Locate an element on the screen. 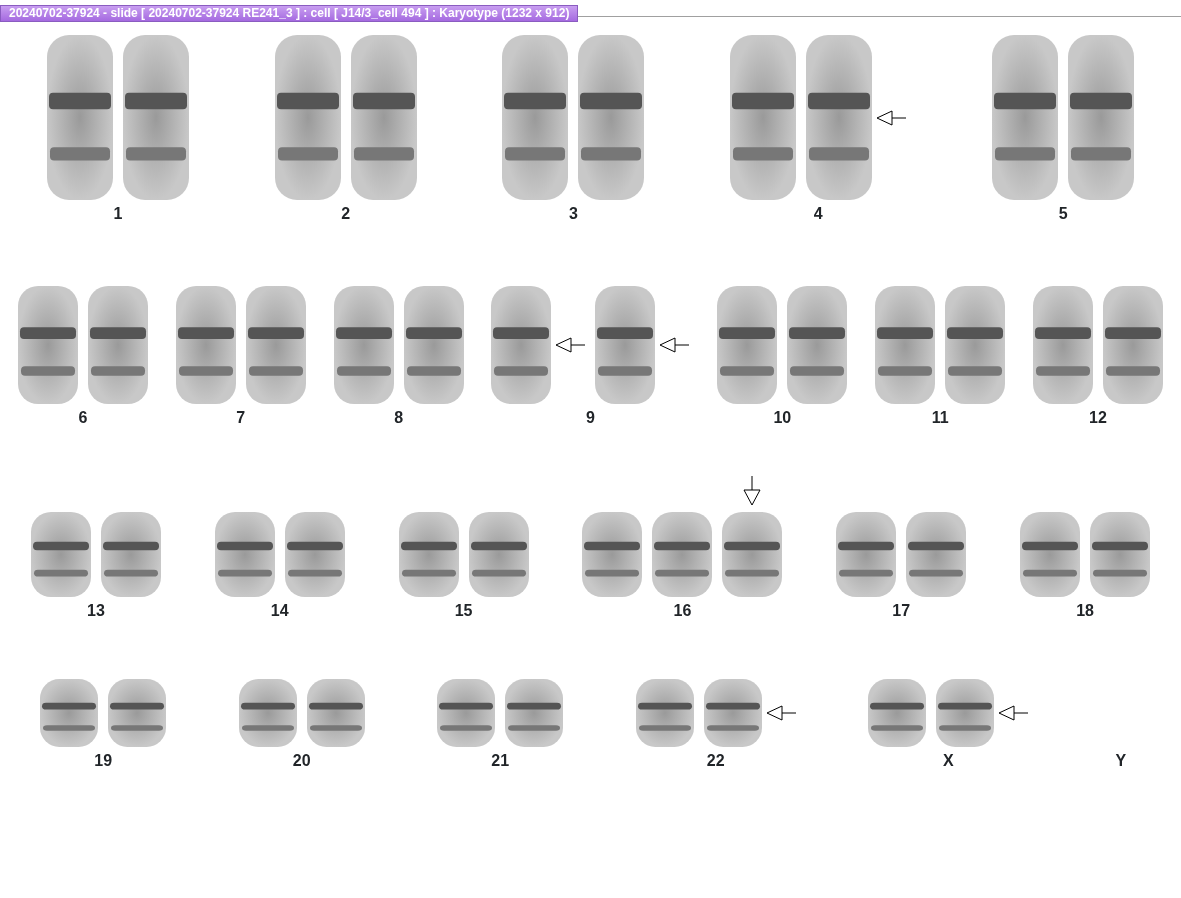  chromosome-number: Y is located at coordinates (1121, 761).